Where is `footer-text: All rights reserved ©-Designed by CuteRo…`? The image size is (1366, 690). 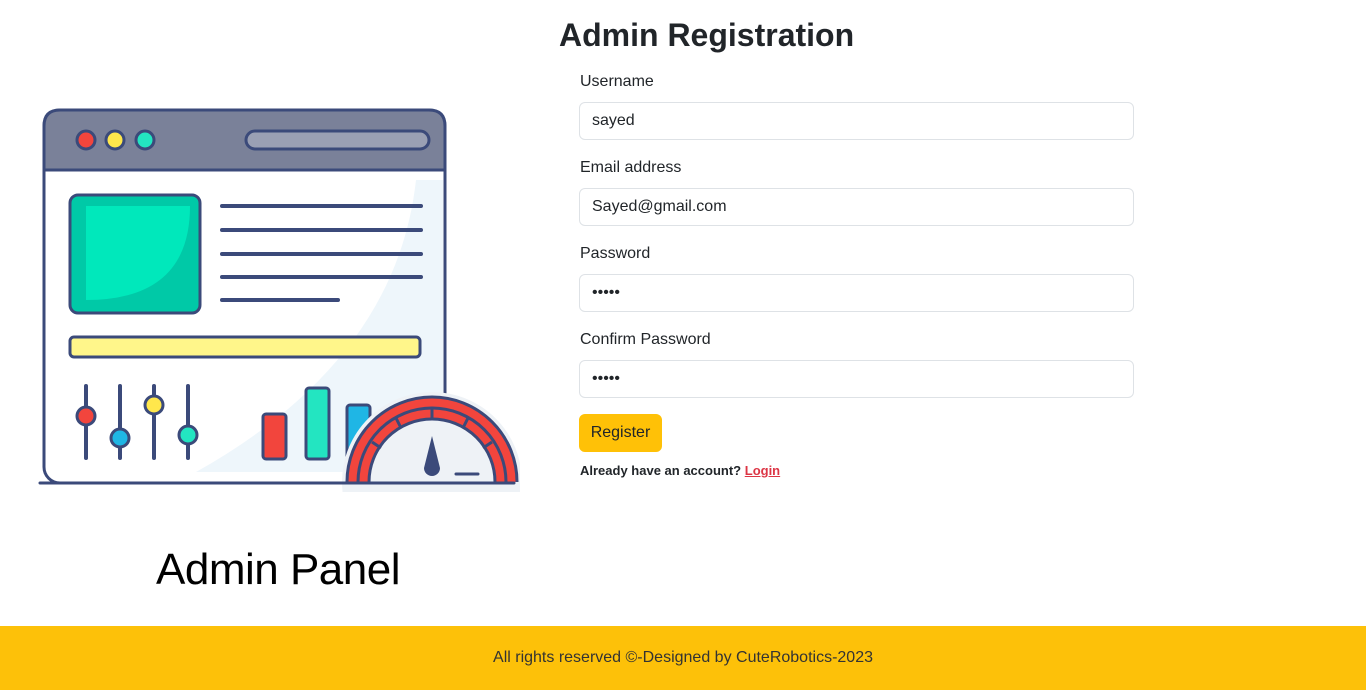
footer-text: All rights reserved ©-Designed by CuteRo… is located at coordinates (683, 657).